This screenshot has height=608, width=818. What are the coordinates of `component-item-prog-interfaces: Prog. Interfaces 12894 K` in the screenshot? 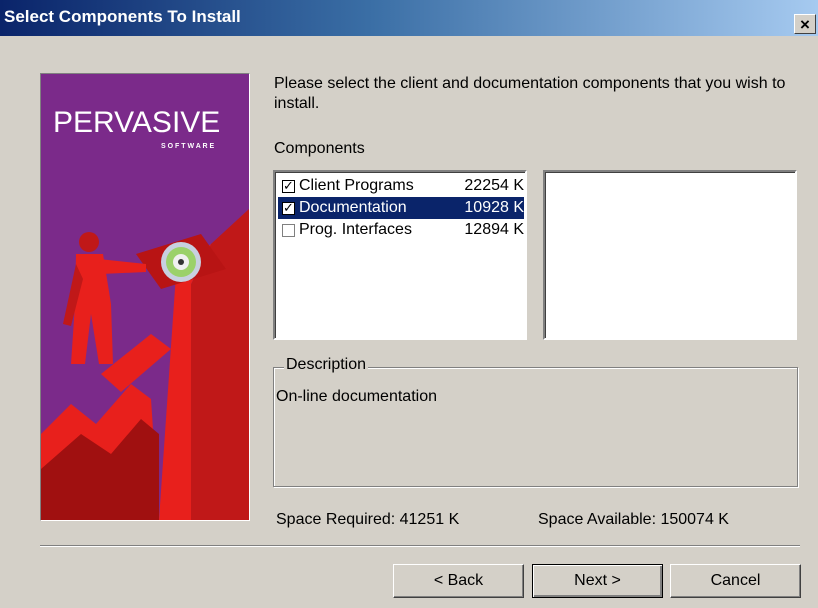 It's located at (401, 230).